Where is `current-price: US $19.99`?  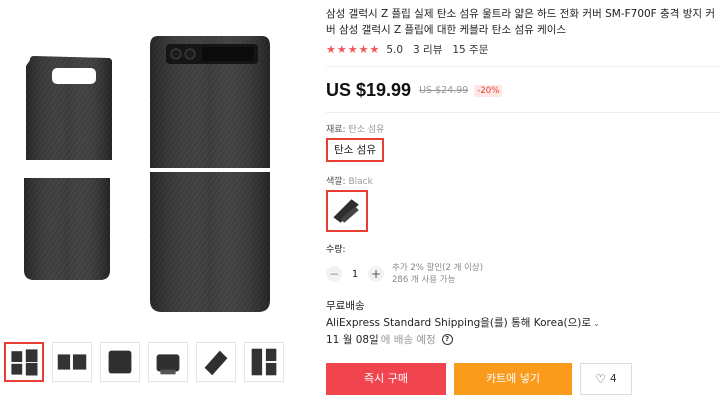 current-price: US $19.99 is located at coordinates (369, 90).